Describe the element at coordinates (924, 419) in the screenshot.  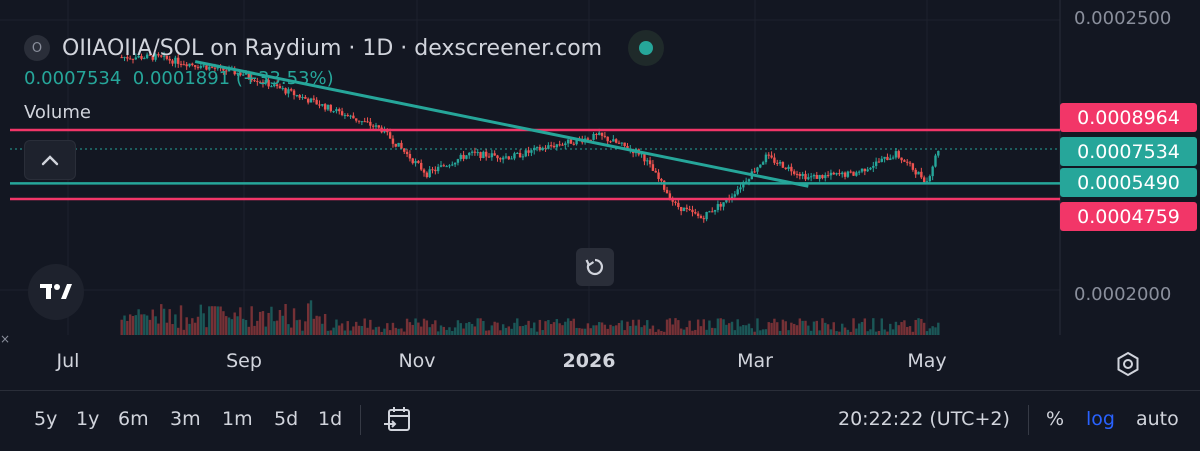
I see `clock: 20:22:22 (UTC+2)` at that location.